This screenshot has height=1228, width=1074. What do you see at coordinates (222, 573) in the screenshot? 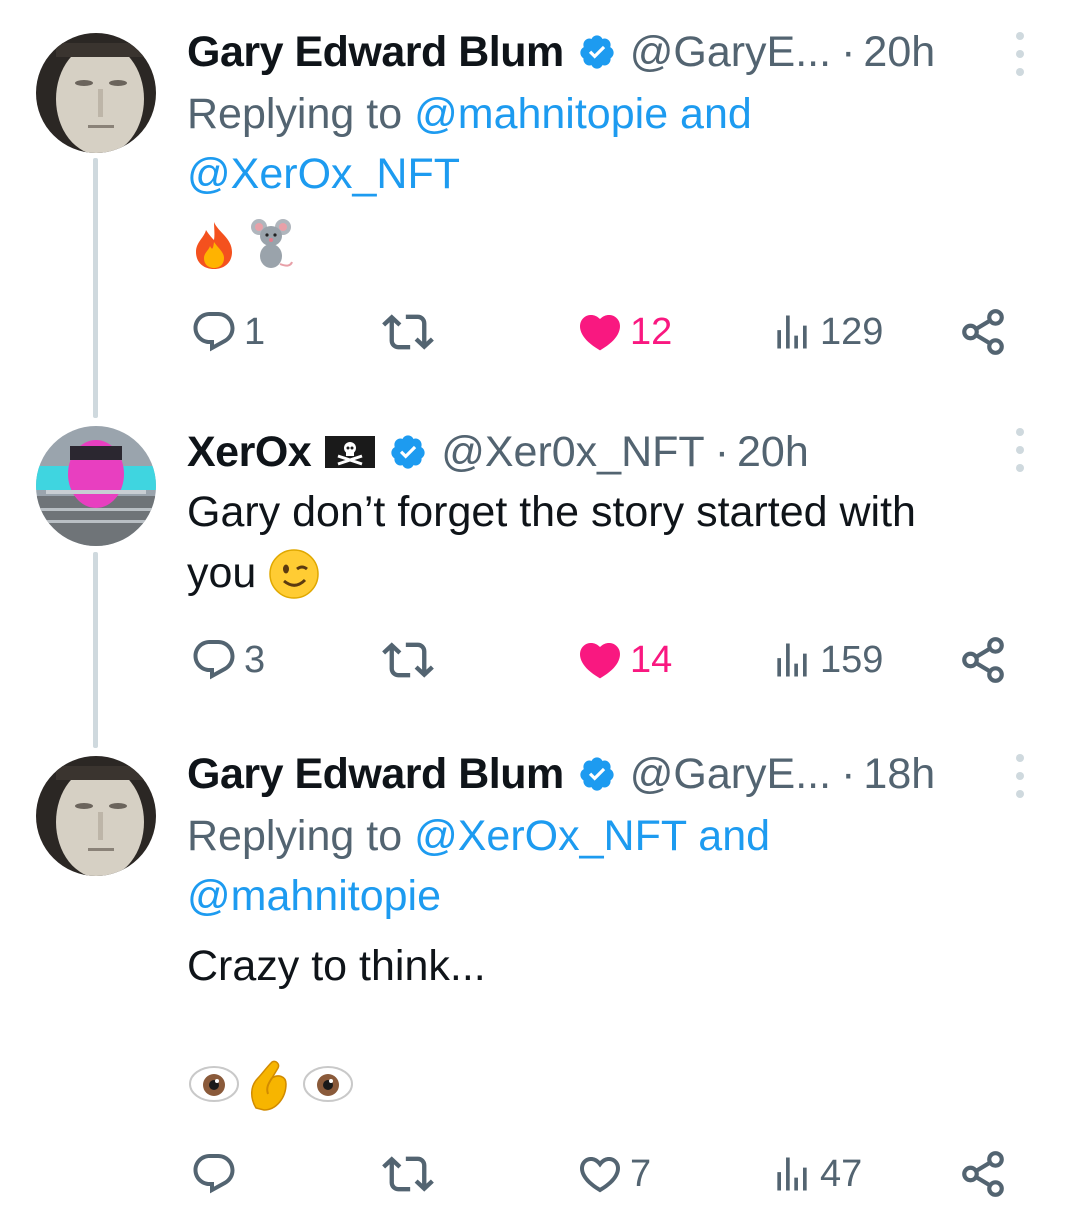
I see `tweet-text-line: you` at bounding box center [222, 573].